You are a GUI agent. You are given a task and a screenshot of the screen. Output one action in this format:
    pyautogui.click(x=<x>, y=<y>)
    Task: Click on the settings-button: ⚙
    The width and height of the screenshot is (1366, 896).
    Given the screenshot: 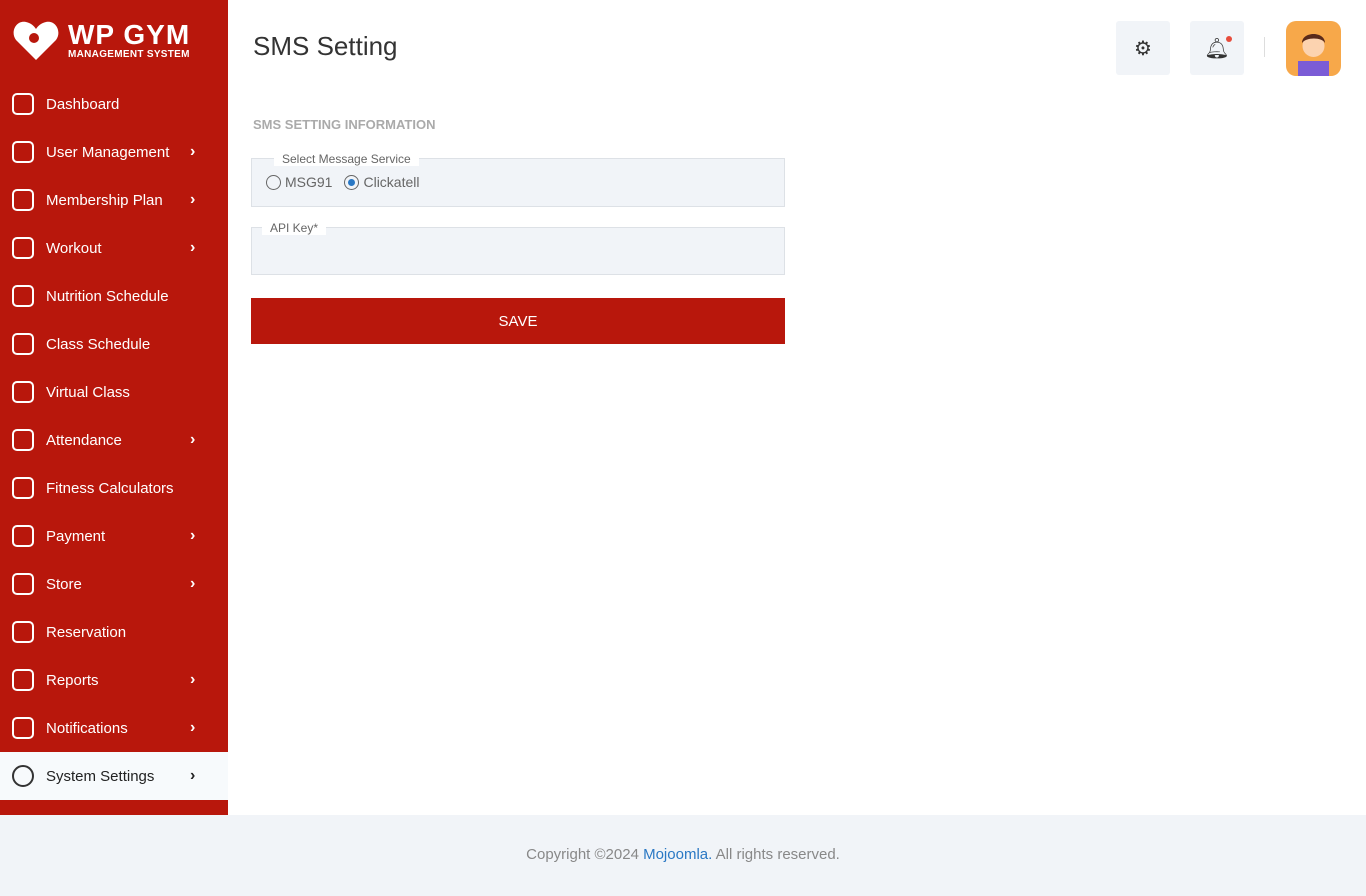 What is the action you would take?
    pyautogui.click(x=1143, y=48)
    